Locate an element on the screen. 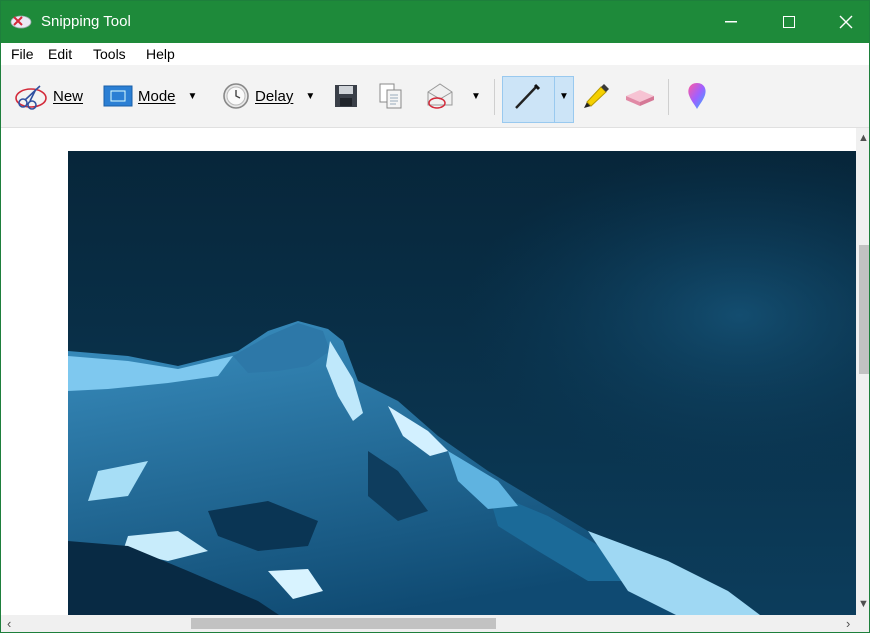 Image resolution: width=870 pixels, height=633 pixels. mode-button: Mode ▼ is located at coordinates (150, 96).